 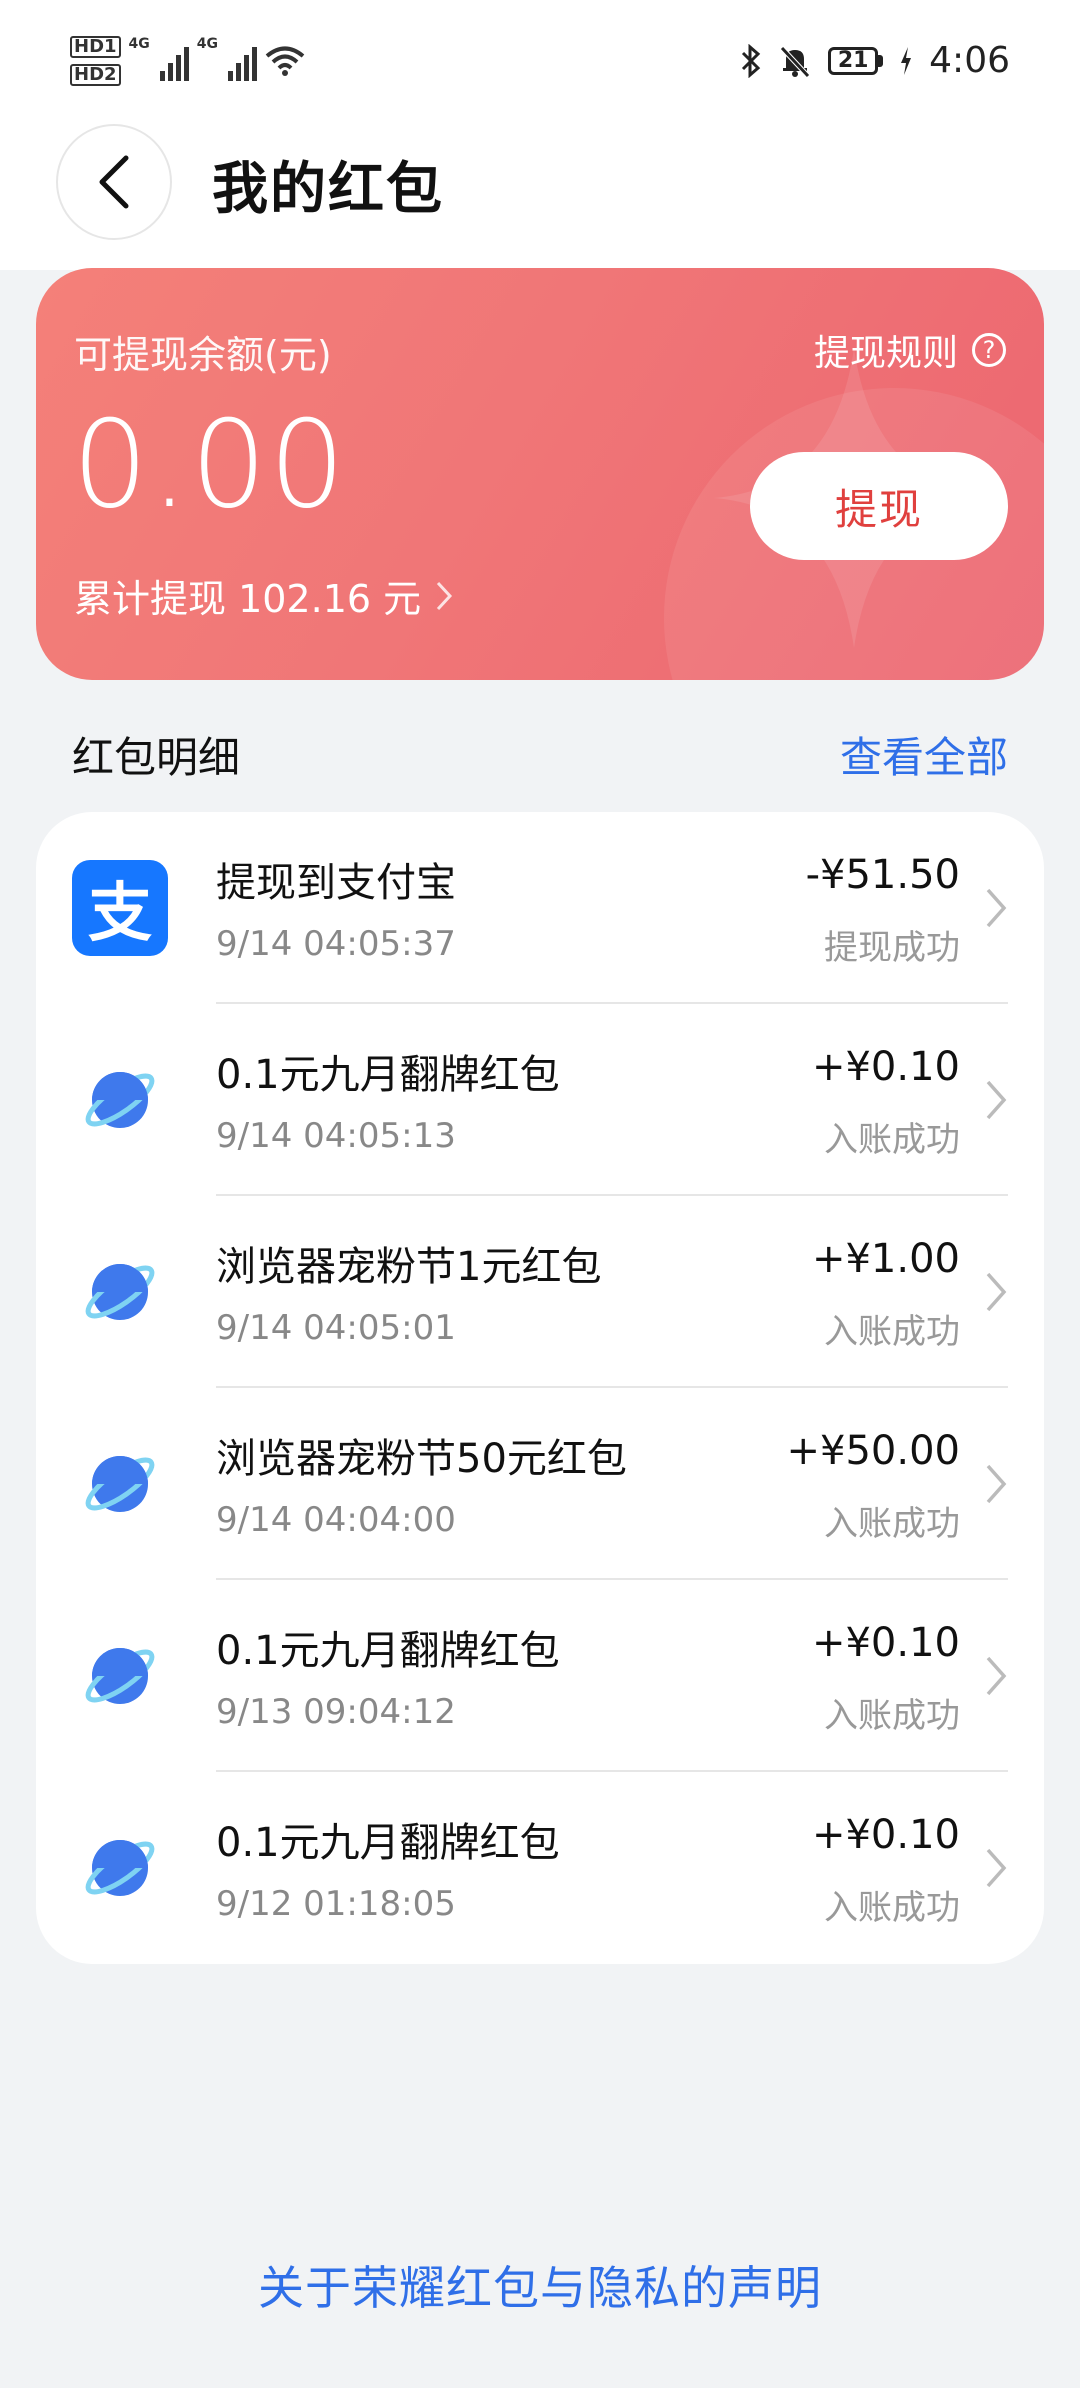 I want to click on network-type-1: 4G, so click(x=139, y=44).